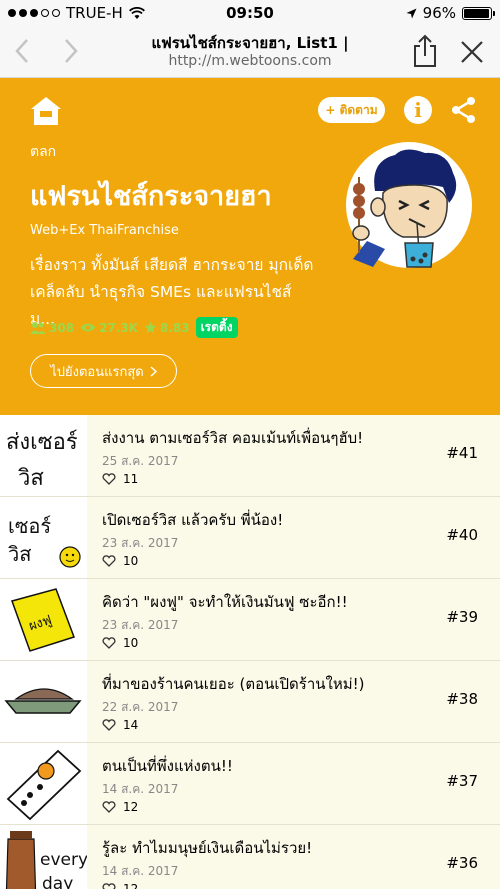 The height and width of the screenshot is (889, 500). I want to click on series-title: แฟรนไชส์กระจายฮา, so click(151, 196).